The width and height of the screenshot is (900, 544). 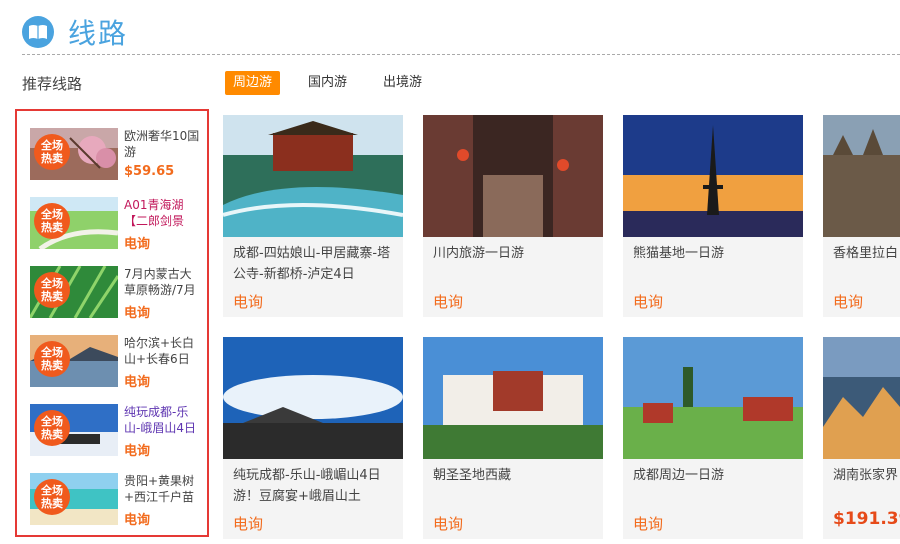 I want to click on sidebar-item: 全场 热卖 纯玩成都-乐山-峨眉山4日 电询, so click(x=116, y=435).